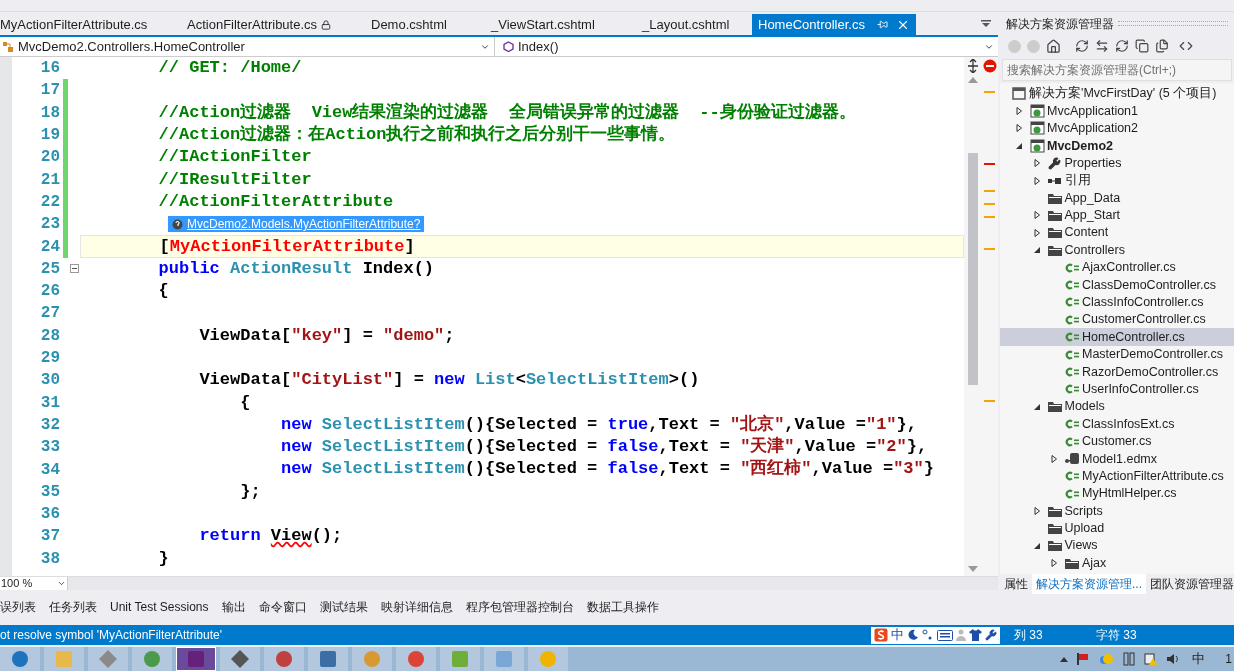 The width and height of the screenshot is (1234, 671). Describe the element at coordinates (1117, 494) in the screenshot. I see `tree-item: MyHtmlHelper.cs` at that location.